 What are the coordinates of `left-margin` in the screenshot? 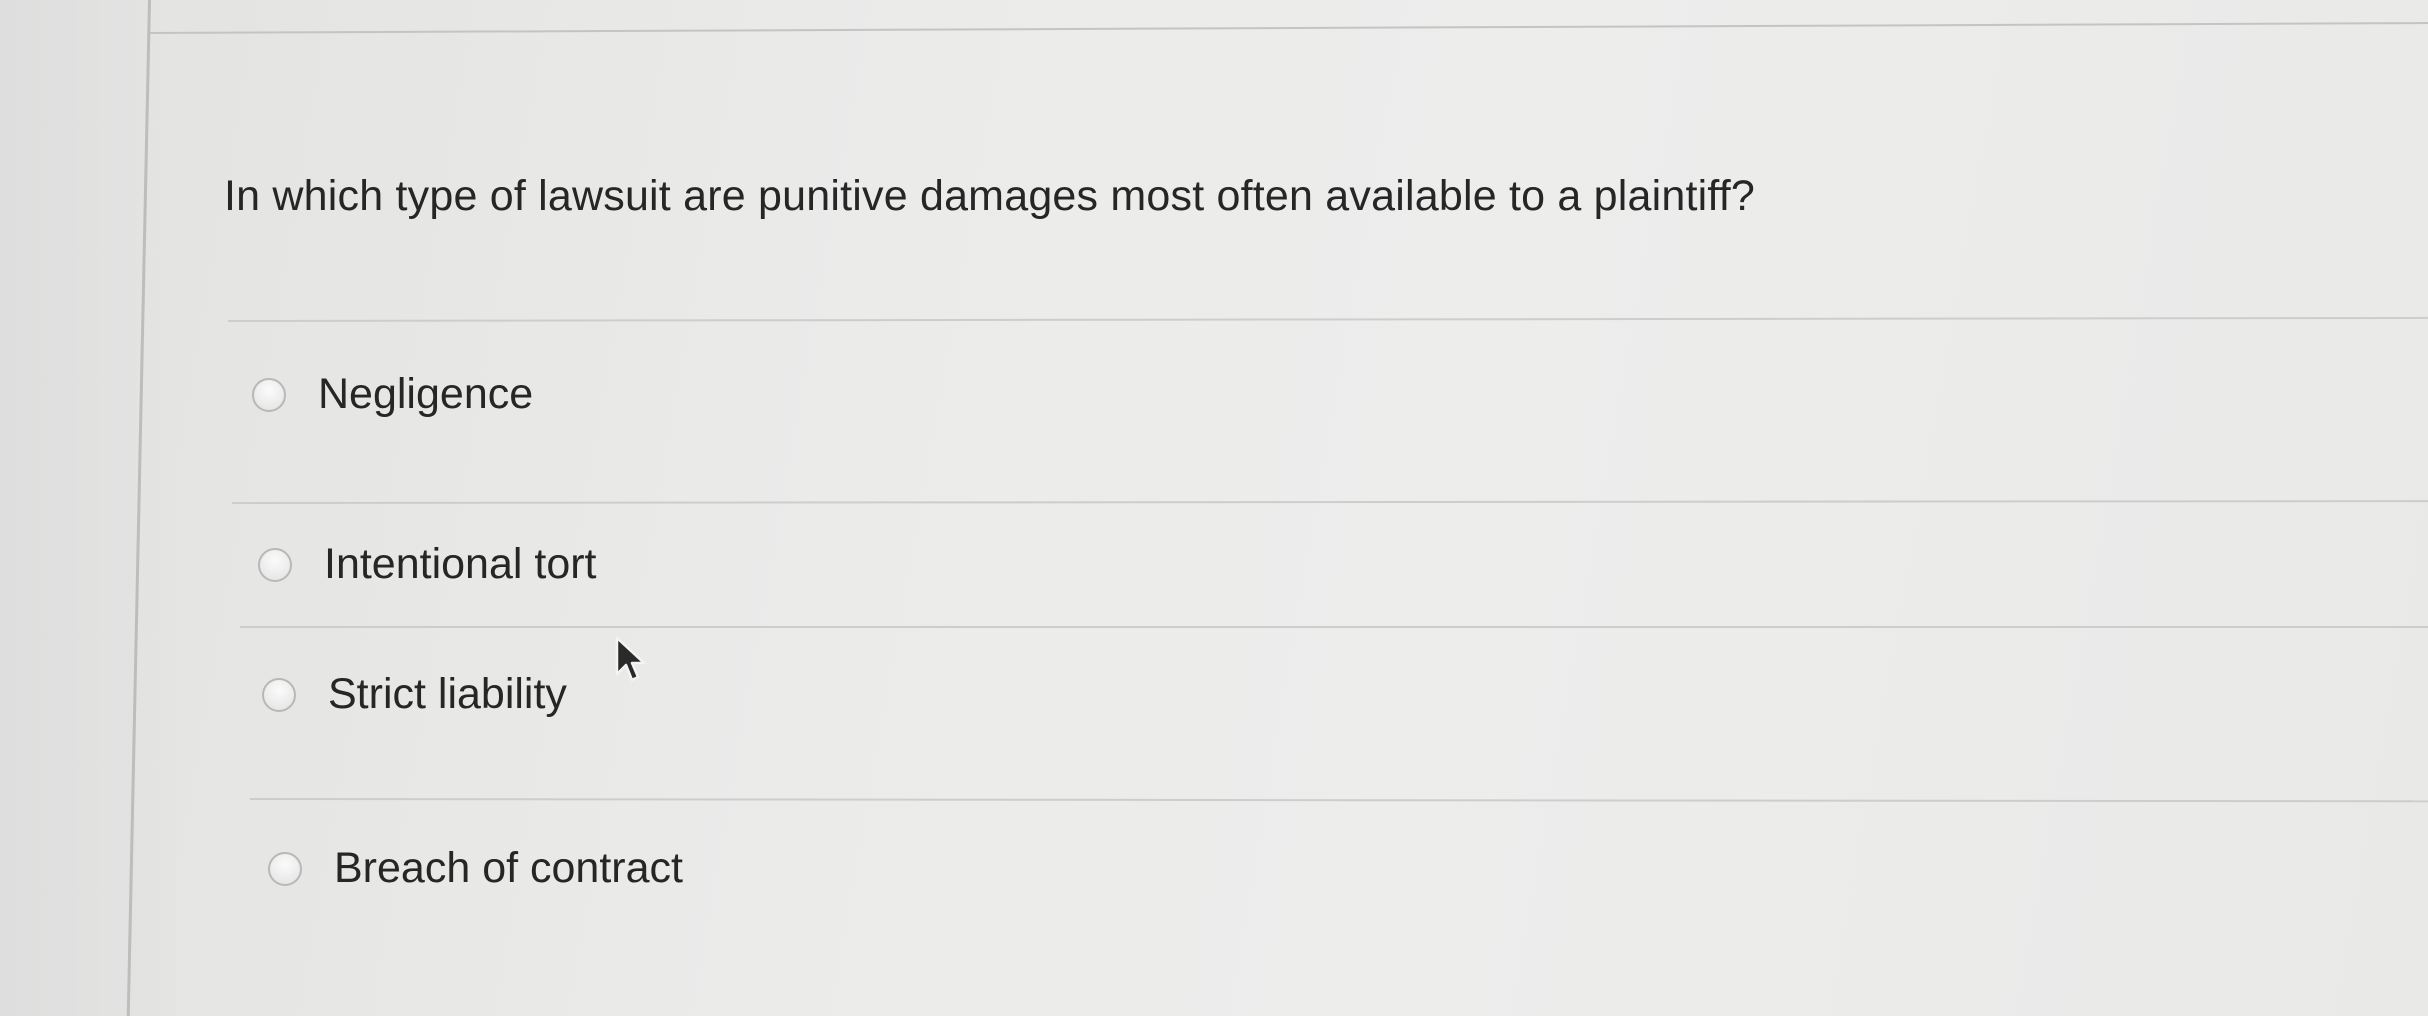 It's located at (88, 508).